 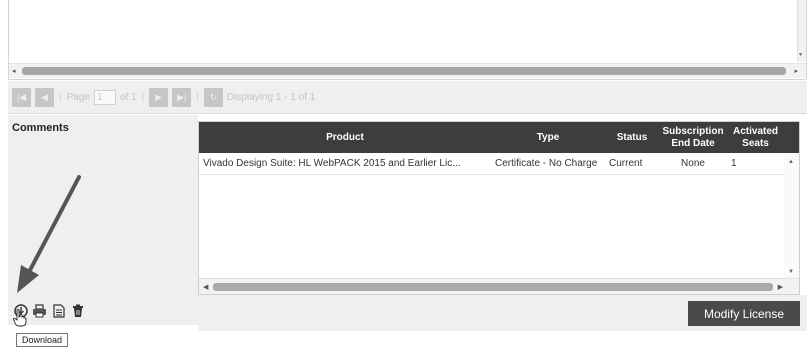 I want to click on first-page-icon: |◀, so click(x=21, y=96).